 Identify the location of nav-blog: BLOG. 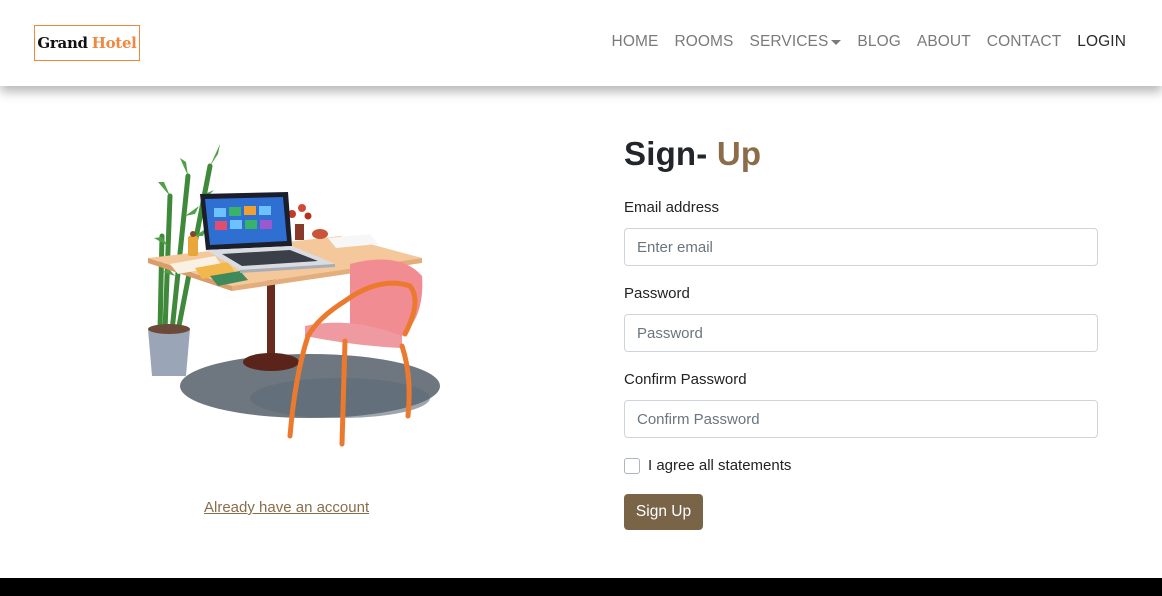
(878, 42).